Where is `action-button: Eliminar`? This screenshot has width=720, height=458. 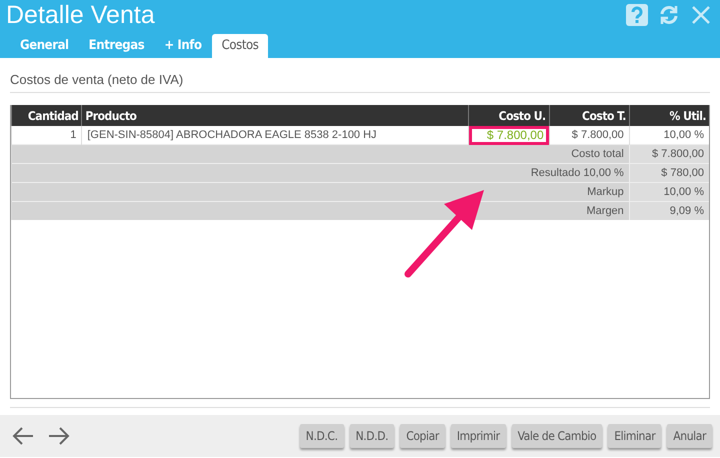
action-button: Eliminar is located at coordinates (635, 436).